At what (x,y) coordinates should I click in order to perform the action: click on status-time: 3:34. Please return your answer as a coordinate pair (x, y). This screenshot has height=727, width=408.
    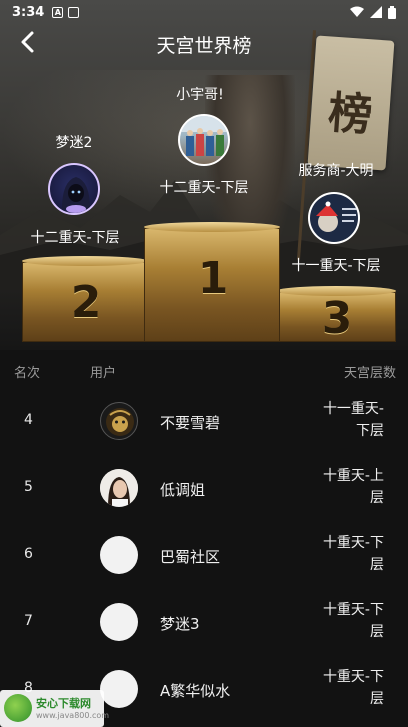
    Looking at the image, I should click on (28, 12).